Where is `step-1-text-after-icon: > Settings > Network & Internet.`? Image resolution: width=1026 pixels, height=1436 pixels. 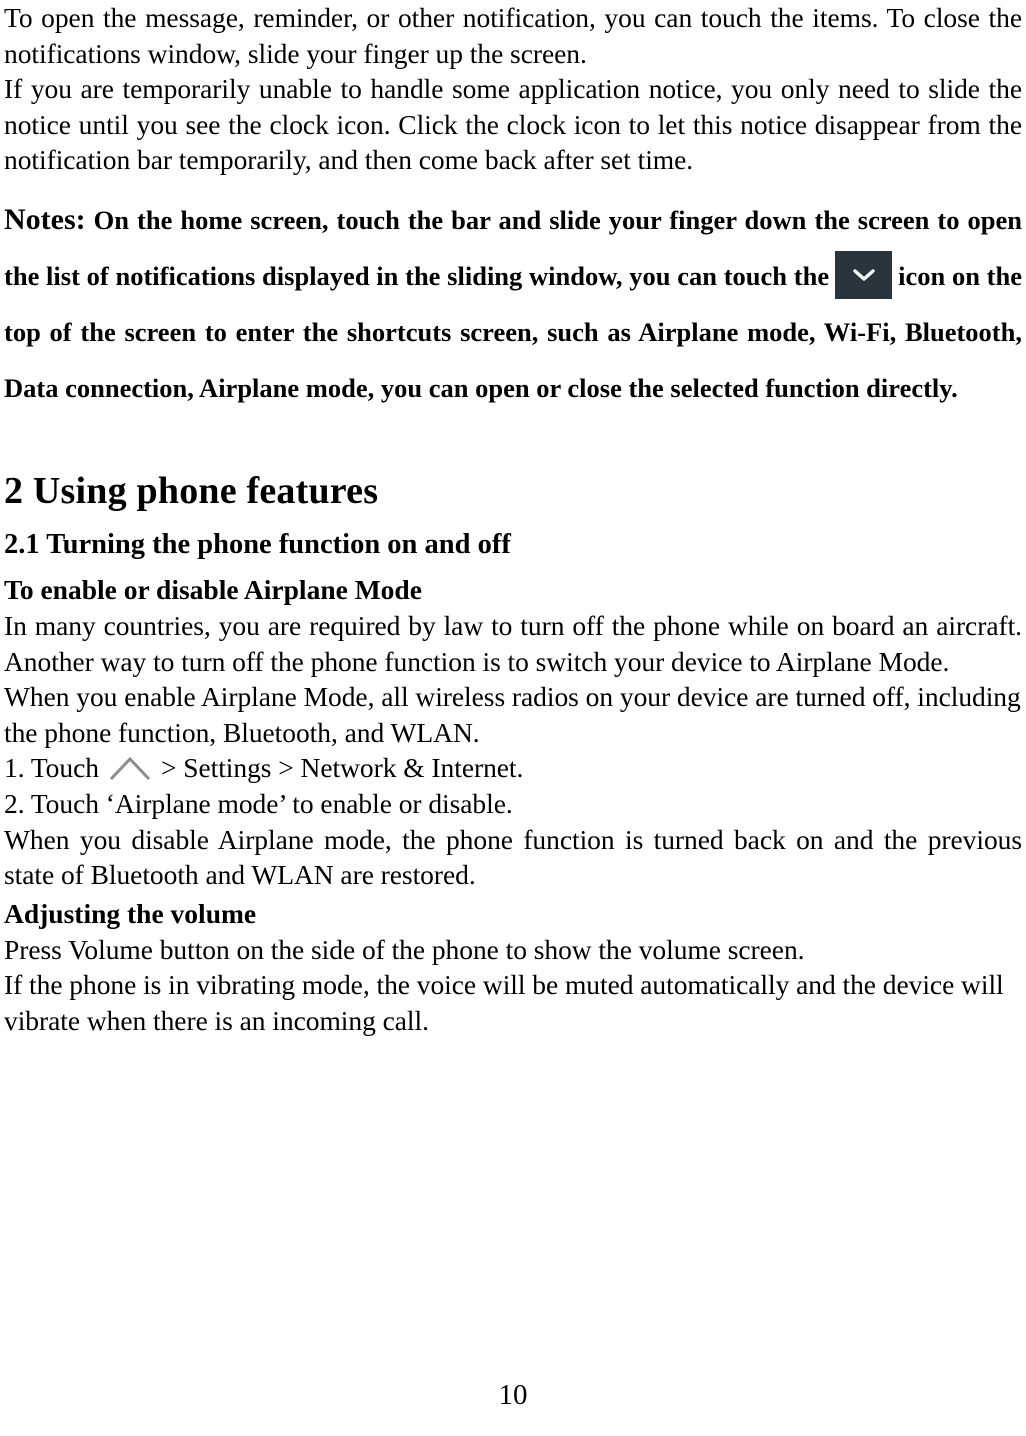 step-1-text-after-icon: > Settings > Network & Internet. is located at coordinates (342, 768).